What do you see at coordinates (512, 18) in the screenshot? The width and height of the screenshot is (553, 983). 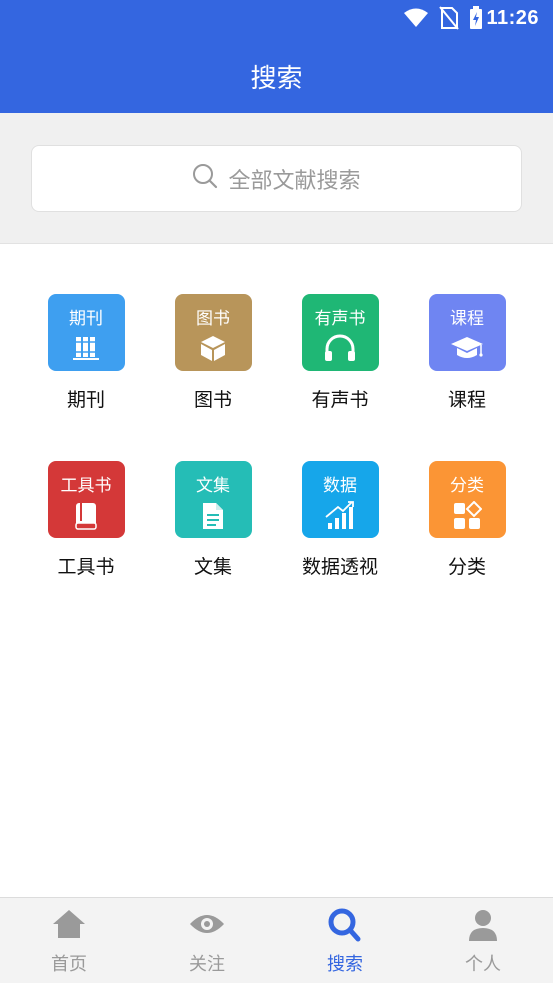 I see `status-time: 11:26` at bounding box center [512, 18].